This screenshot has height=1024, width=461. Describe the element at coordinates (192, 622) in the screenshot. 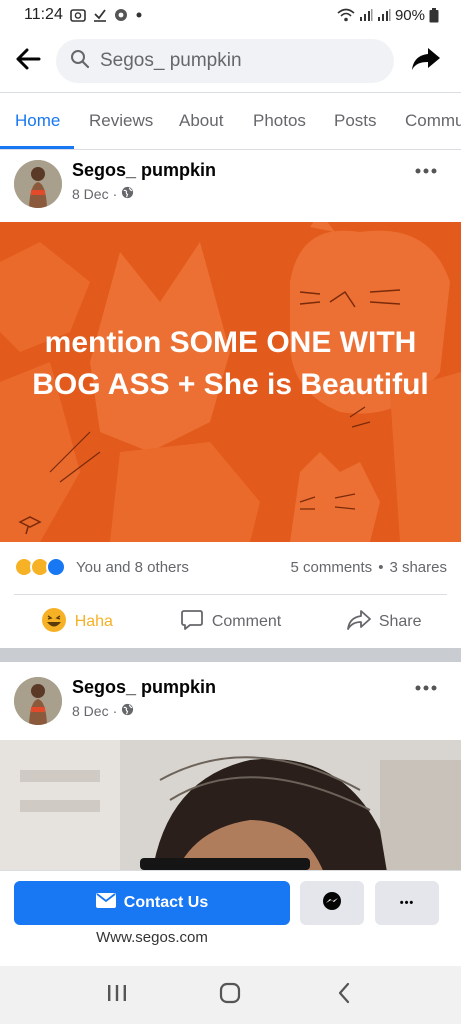

I see `comment-icon` at that location.